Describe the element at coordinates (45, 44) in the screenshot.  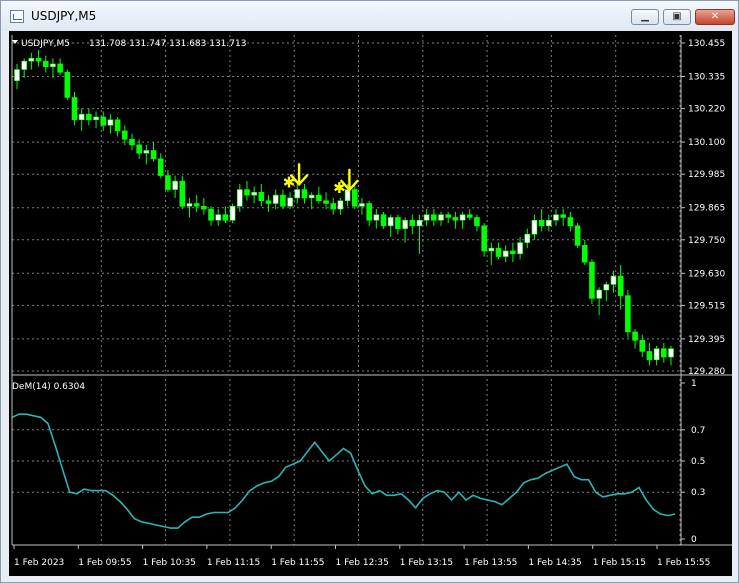
I see `symbol-label: USDJPY,M5` at that location.